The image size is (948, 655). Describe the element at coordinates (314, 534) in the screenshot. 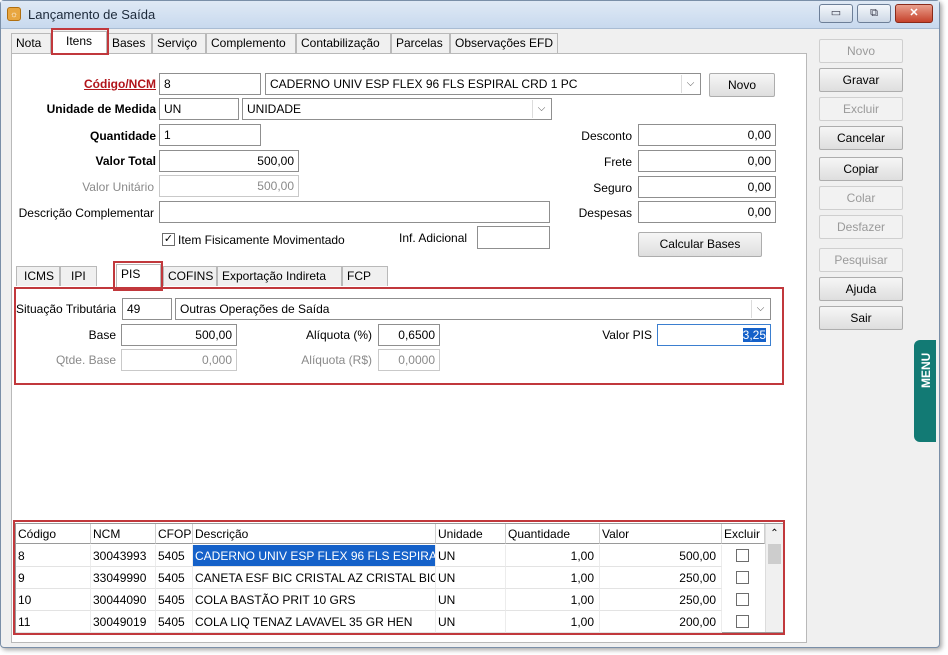

I see `col-descricao: Descrição` at that location.